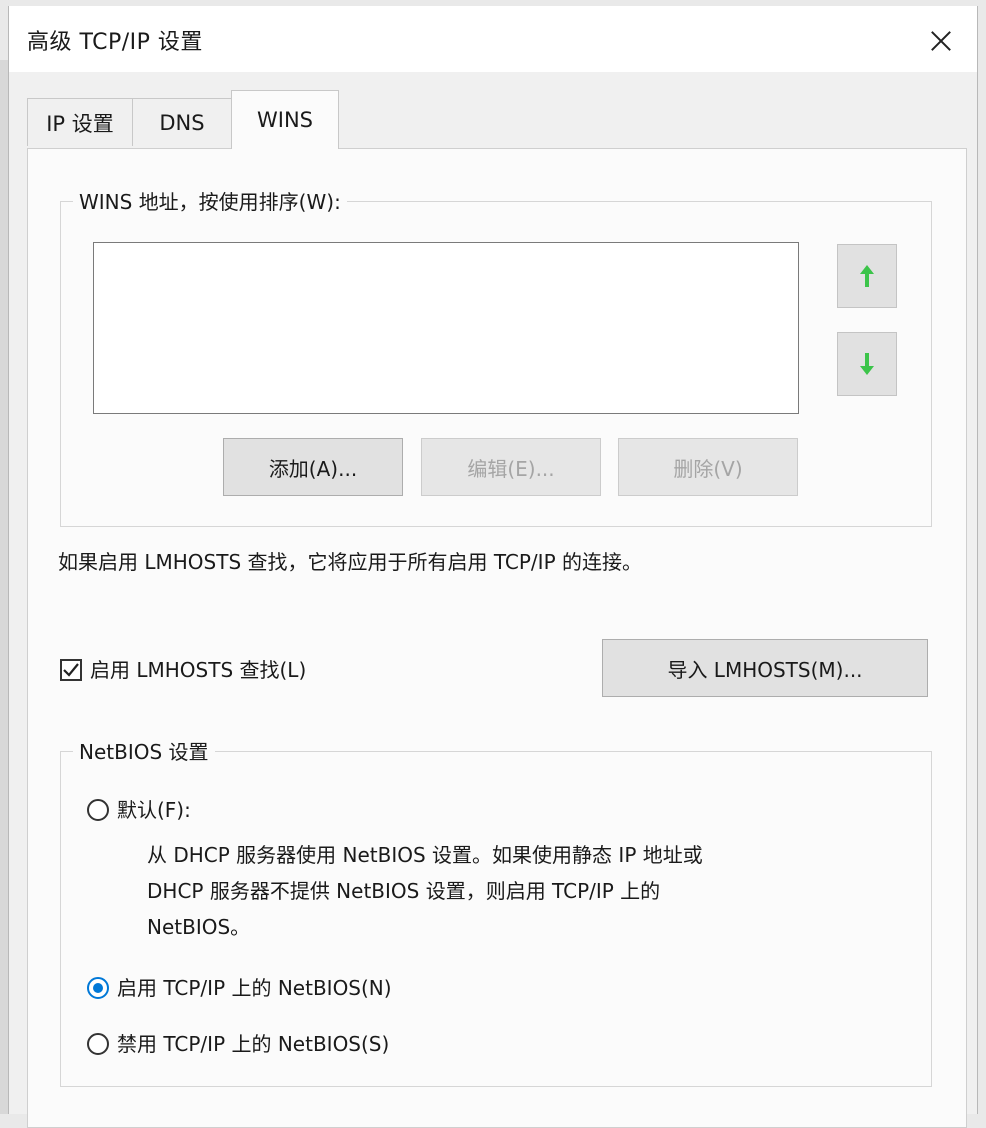  I want to click on move-up-button, so click(867, 276).